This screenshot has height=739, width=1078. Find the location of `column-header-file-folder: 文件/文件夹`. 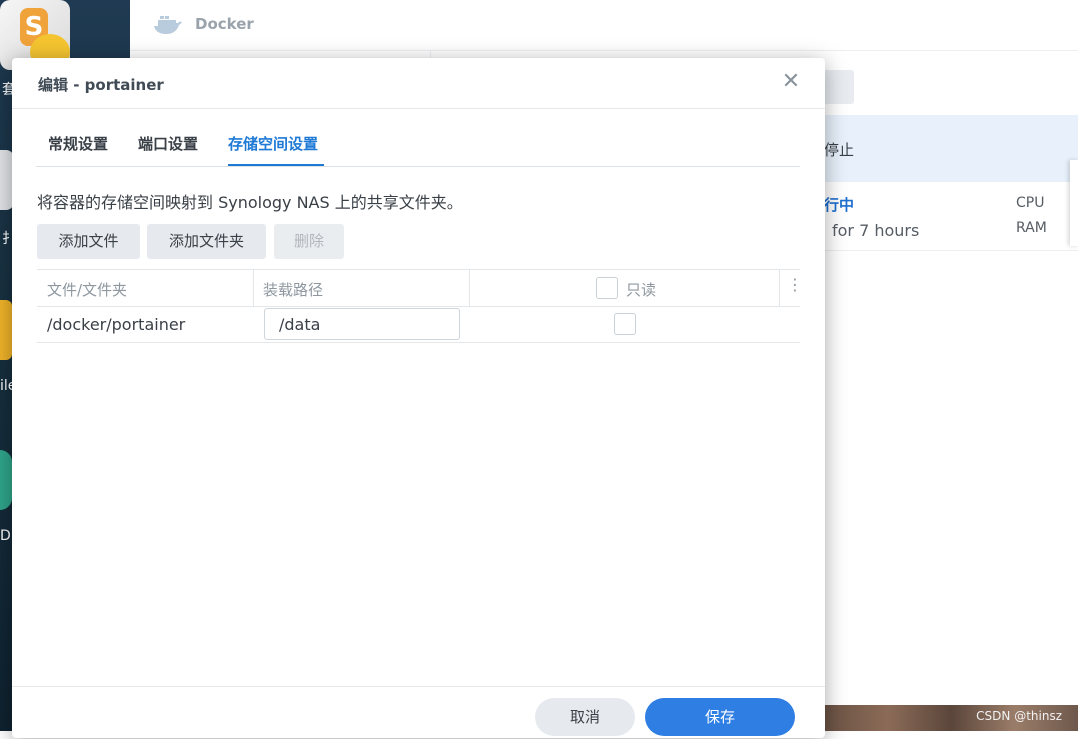

column-header-file-folder: 文件/文件夹 is located at coordinates (87, 289).